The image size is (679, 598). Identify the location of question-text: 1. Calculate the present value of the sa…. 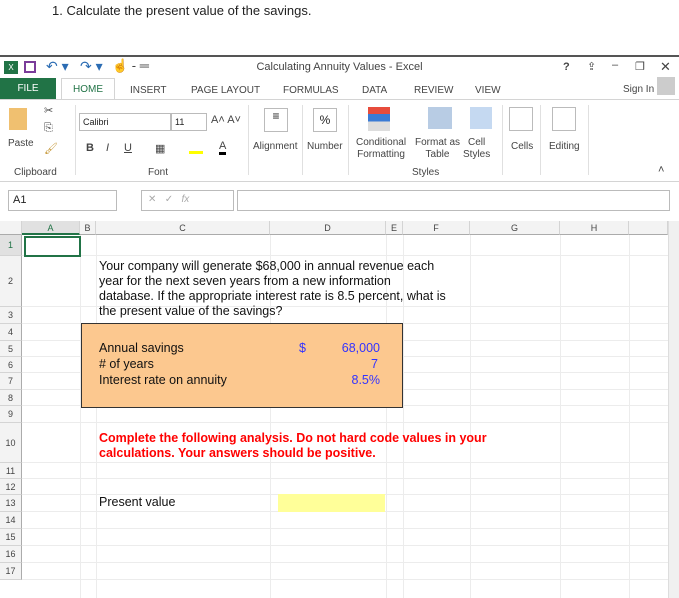
(182, 10).